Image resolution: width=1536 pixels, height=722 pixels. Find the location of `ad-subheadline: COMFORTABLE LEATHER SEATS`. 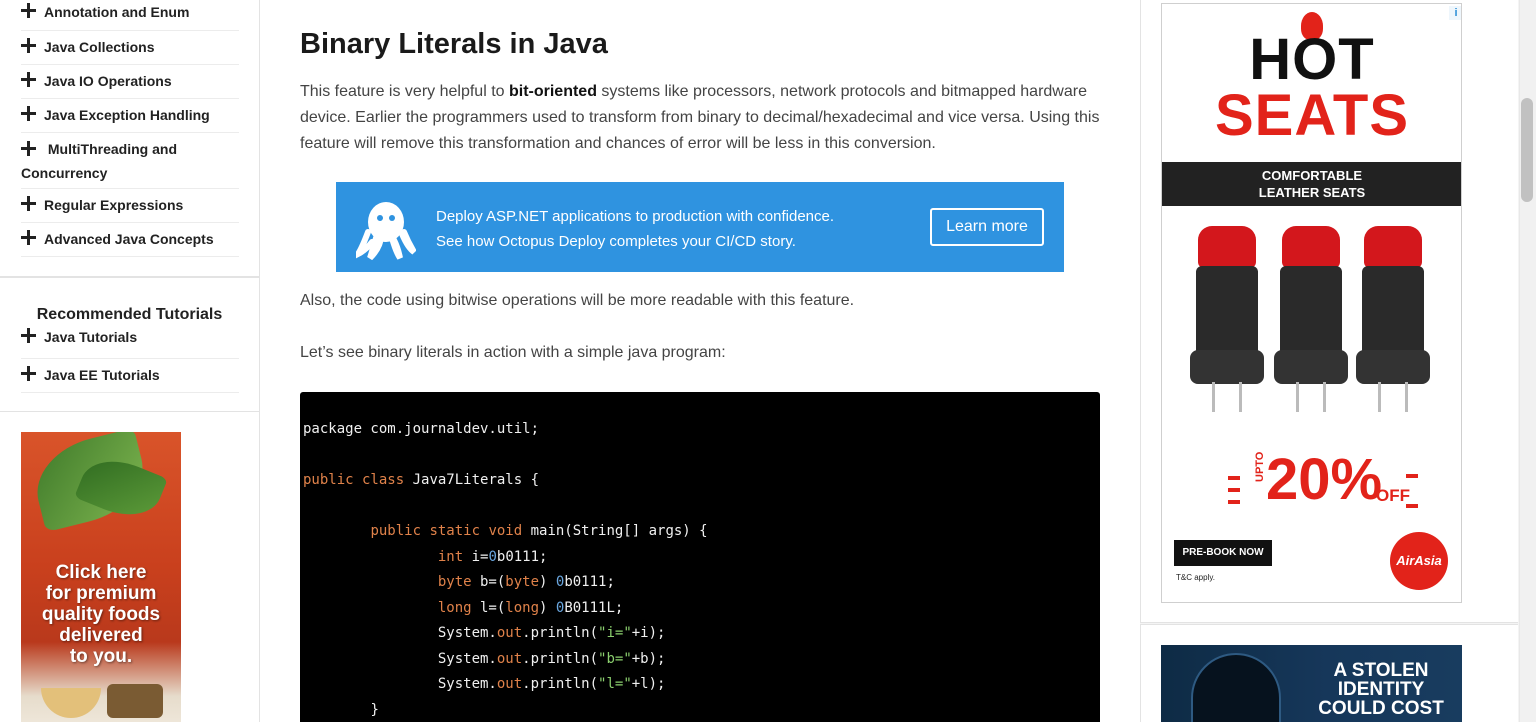

ad-subheadline: COMFORTABLE LEATHER SEATS is located at coordinates (1311, 184).